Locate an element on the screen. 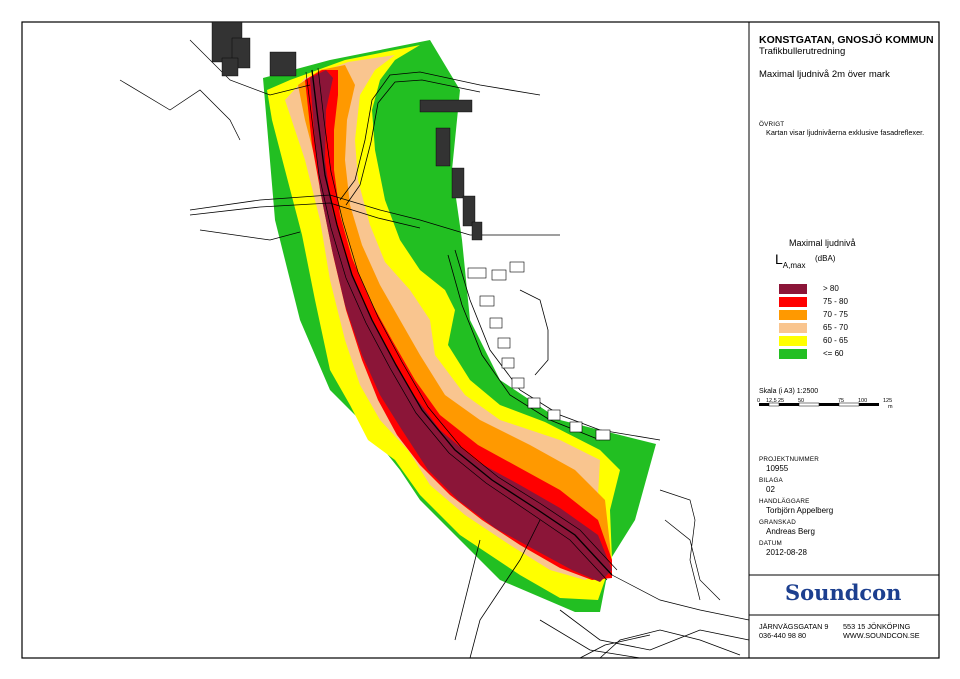 This screenshot has width=960, height=679. legend-item: > 80 is located at coordinates (849, 289).